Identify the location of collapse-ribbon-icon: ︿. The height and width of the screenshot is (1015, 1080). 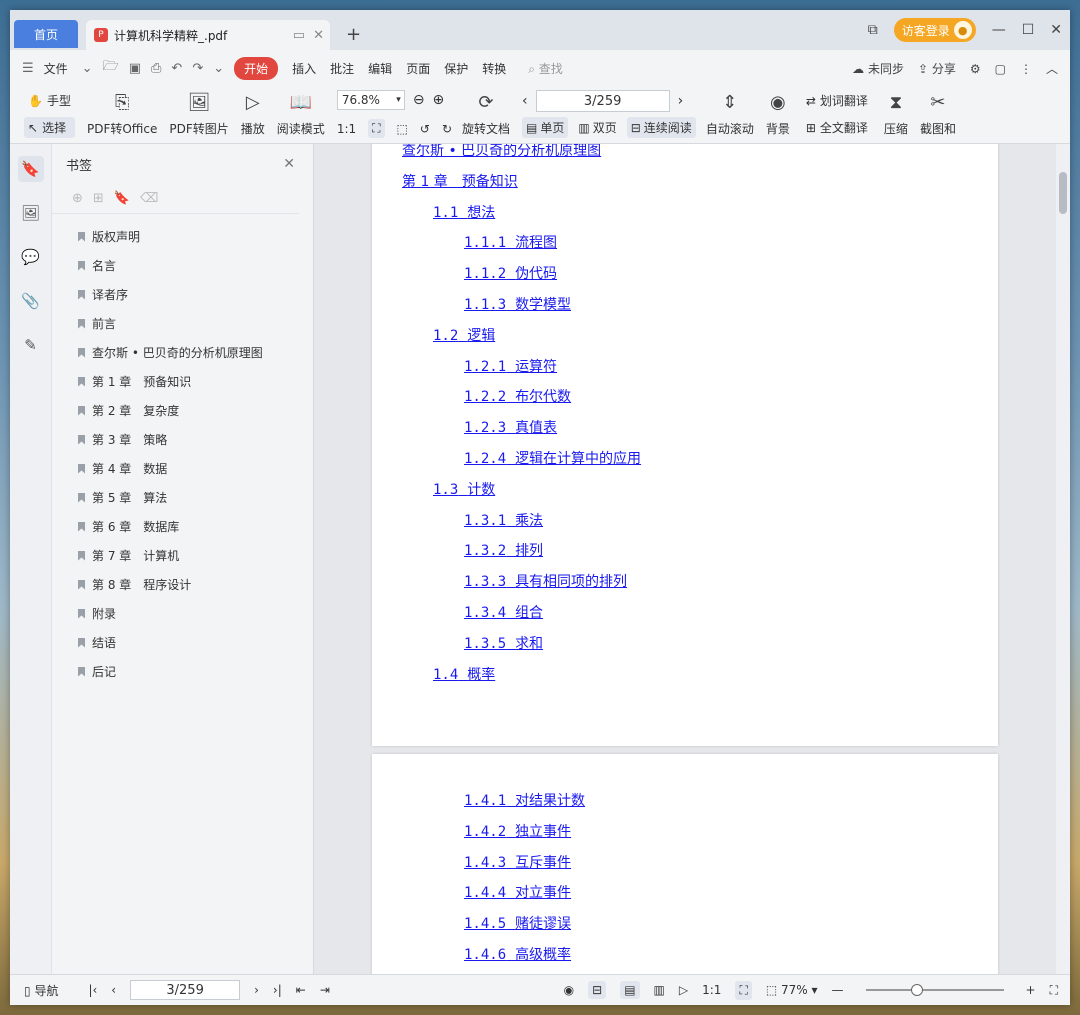
(1052, 68).